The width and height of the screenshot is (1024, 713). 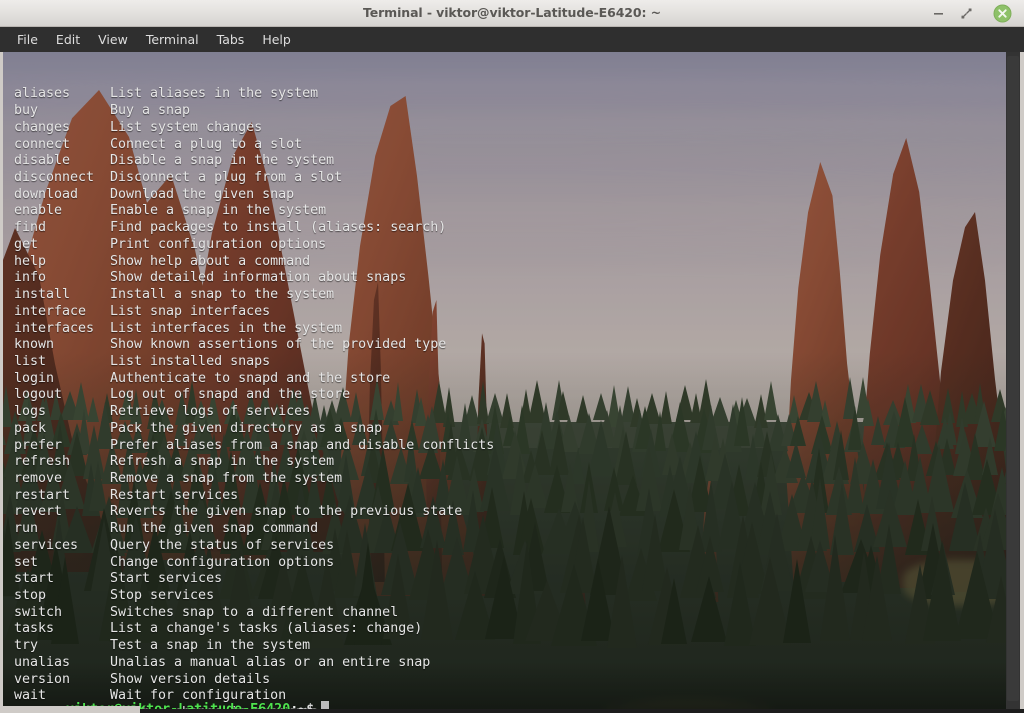 What do you see at coordinates (26, 111) in the screenshot?
I see `command-name: buy` at bounding box center [26, 111].